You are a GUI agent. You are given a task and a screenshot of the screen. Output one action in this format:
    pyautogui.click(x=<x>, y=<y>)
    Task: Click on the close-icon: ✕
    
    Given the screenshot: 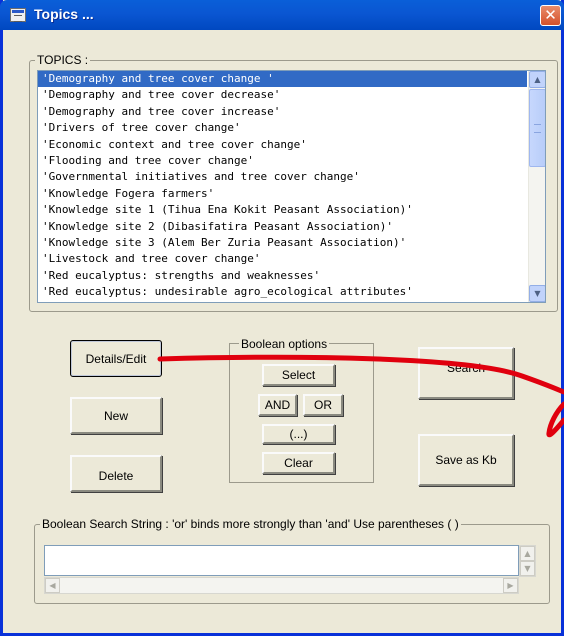 What is the action you would take?
    pyautogui.click(x=550, y=15)
    